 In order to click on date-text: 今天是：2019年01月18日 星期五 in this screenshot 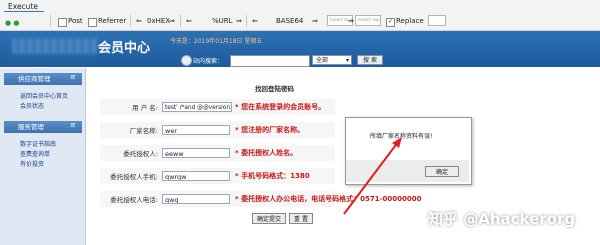, I will do `click(216, 41)`.